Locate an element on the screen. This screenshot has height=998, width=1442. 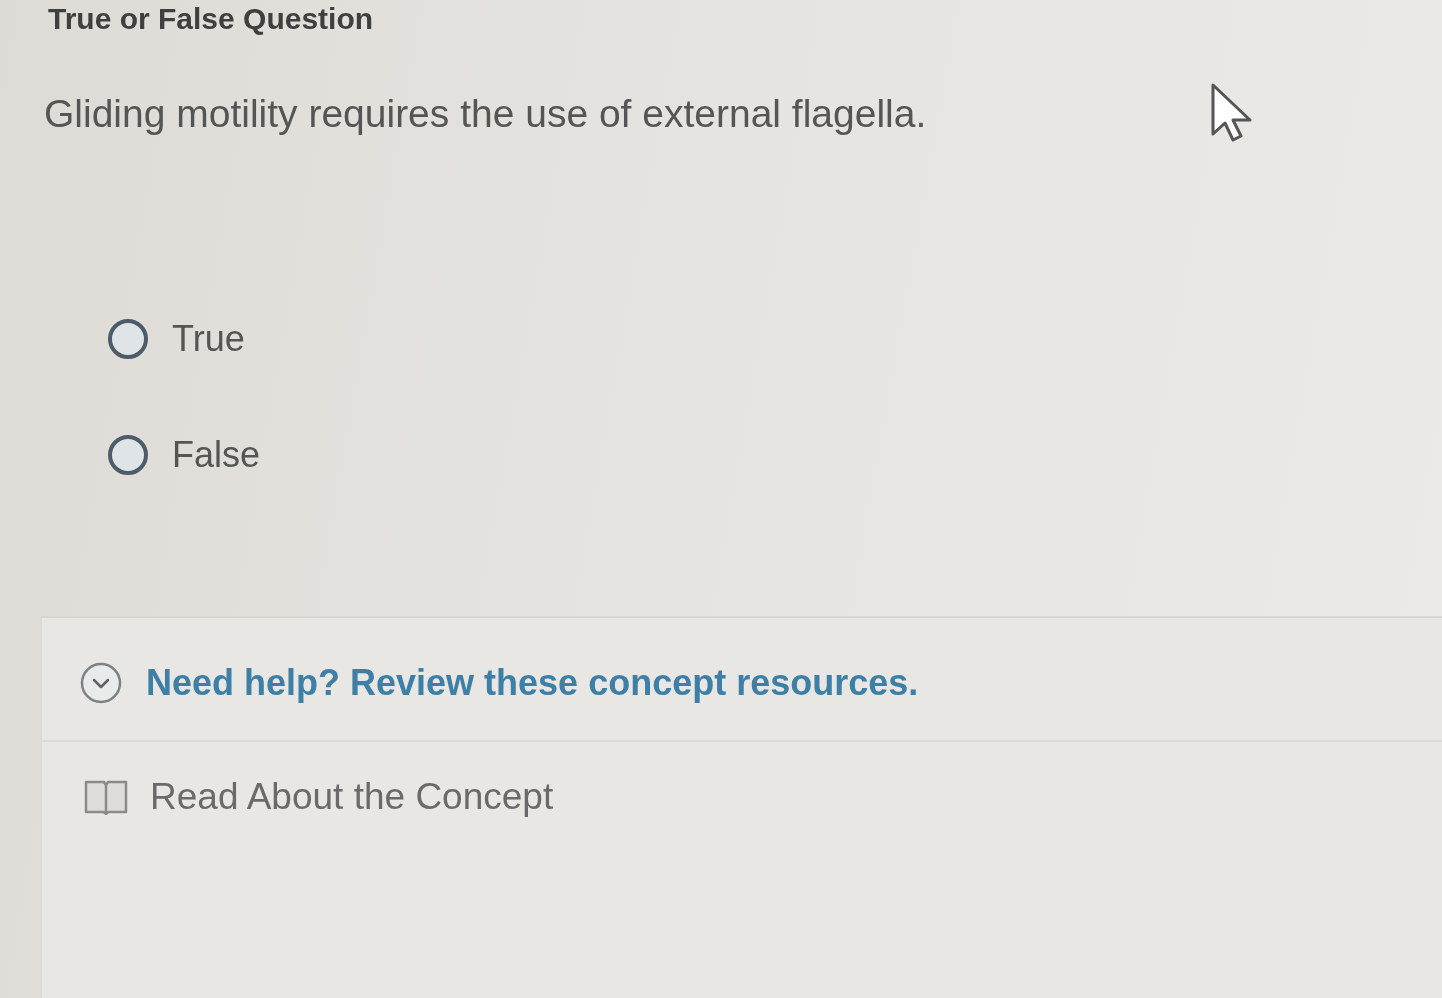
concept-link: Read About the Concept is located at coordinates (352, 797).